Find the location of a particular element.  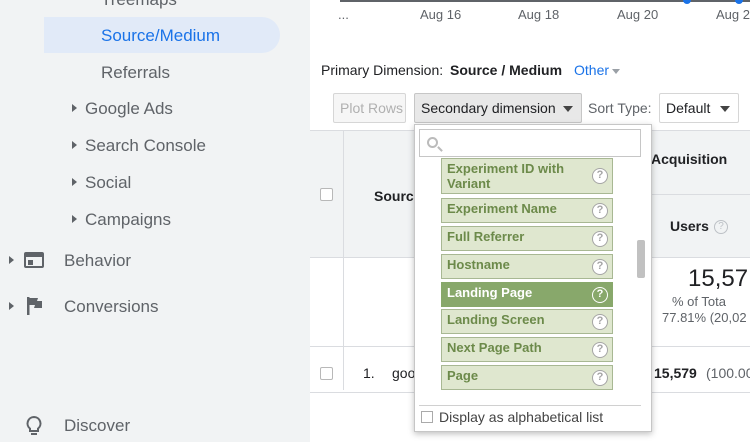

select-all-checkbox is located at coordinates (326, 194).